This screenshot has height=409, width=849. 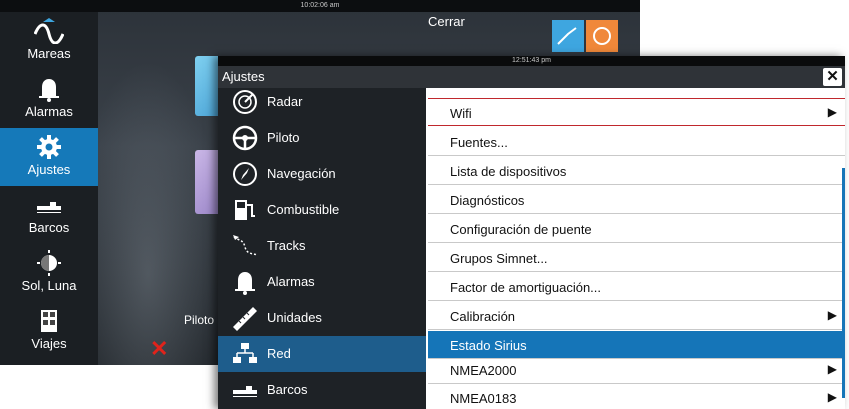 I want to click on sidebar-item-alarmas: Alarmas, so click(x=49, y=99).